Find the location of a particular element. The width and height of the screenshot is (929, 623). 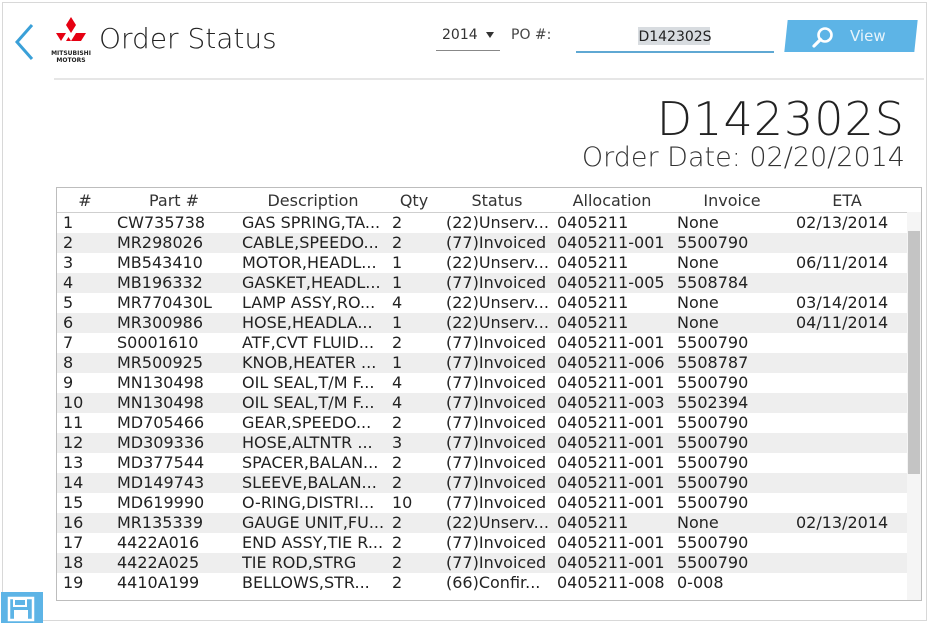

cell-row-number: 2 is located at coordinates (68, 243).